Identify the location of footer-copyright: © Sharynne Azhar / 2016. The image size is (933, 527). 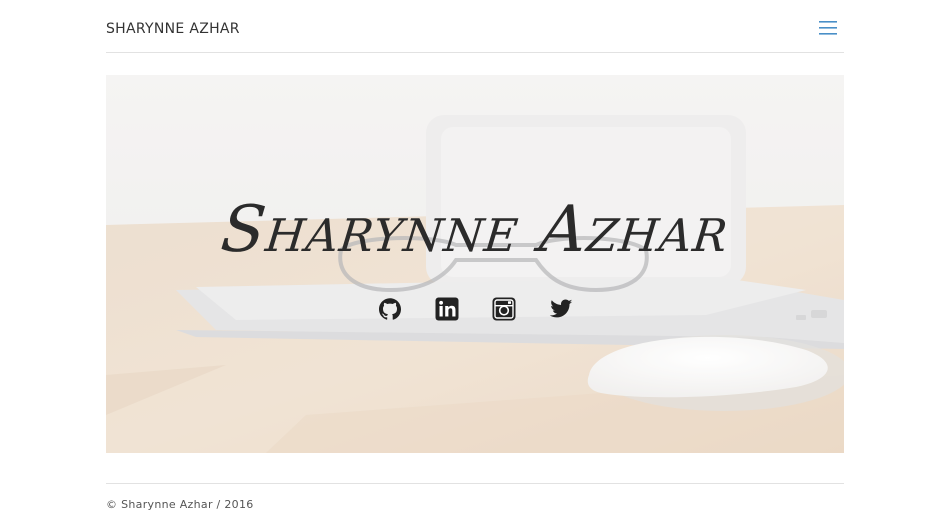
(180, 504).